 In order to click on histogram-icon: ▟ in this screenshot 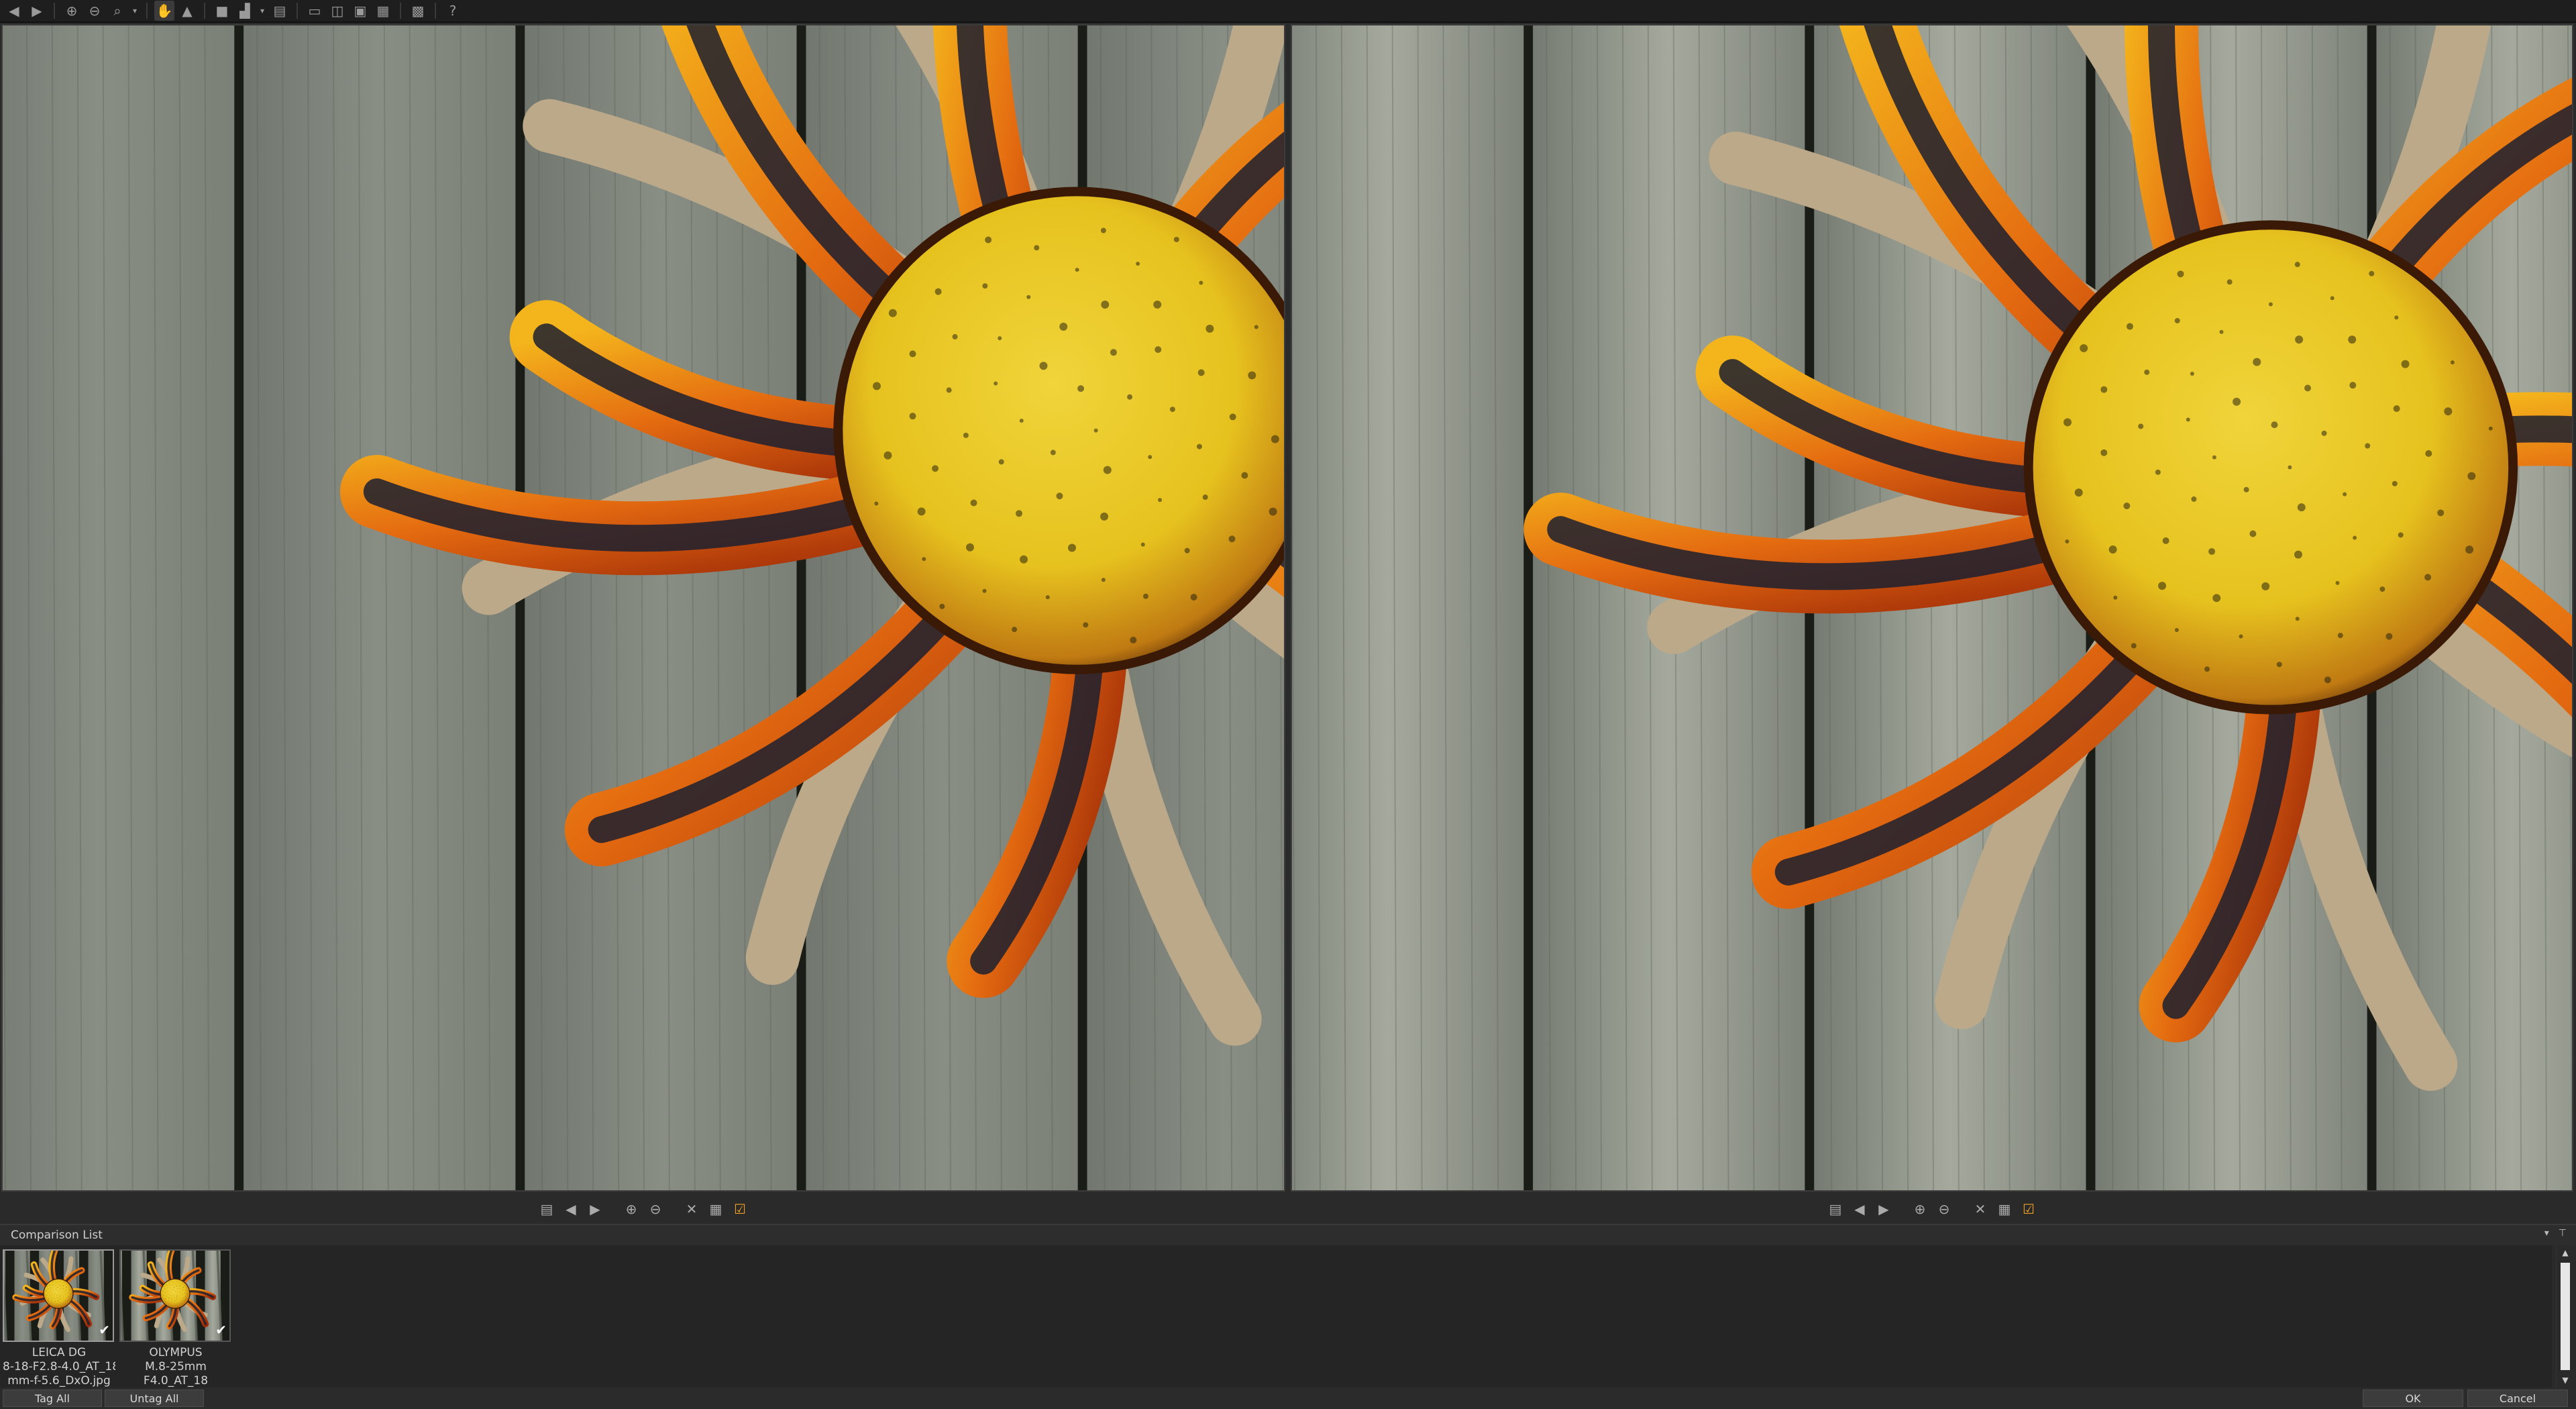, I will do `click(245, 11)`.